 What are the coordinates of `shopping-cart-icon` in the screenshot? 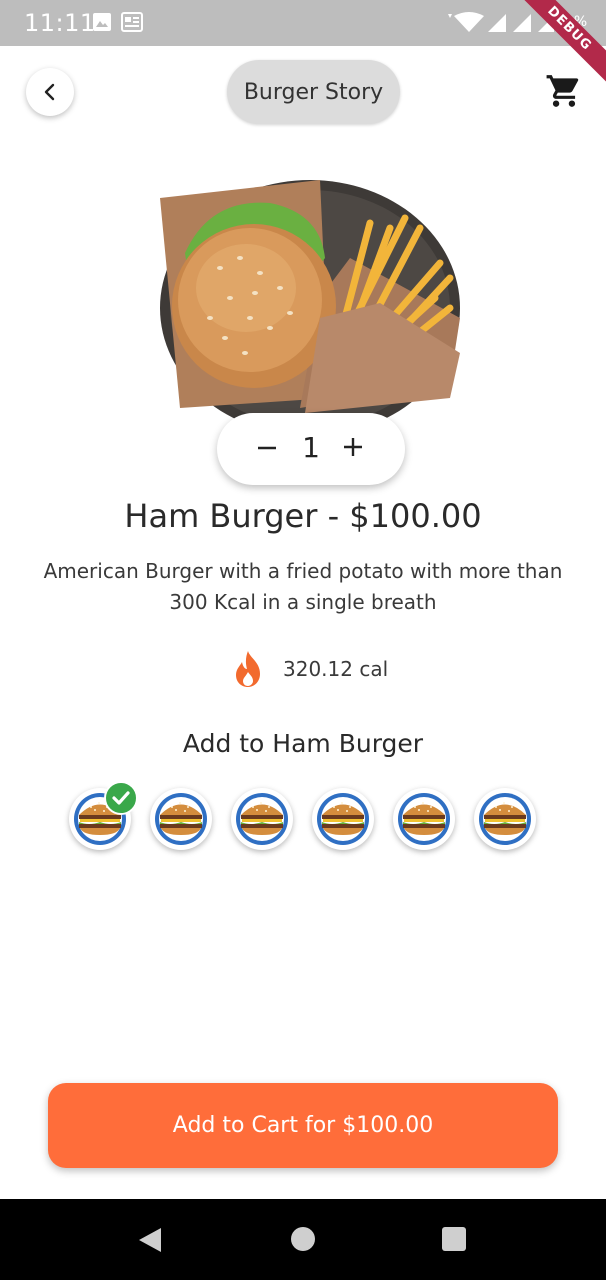 It's located at (564, 91).